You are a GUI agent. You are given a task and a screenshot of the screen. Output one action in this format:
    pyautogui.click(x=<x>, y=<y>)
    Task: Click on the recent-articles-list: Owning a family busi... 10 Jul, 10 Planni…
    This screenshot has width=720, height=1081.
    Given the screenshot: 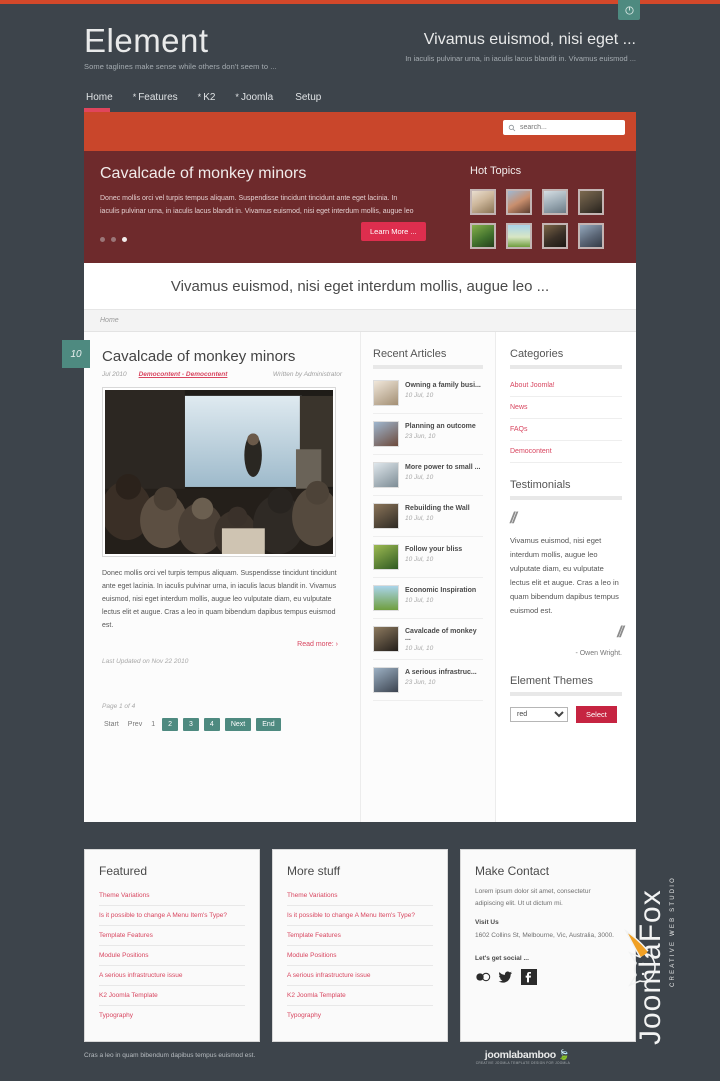 What is the action you would take?
    pyautogui.click(x=428, y=537)
    